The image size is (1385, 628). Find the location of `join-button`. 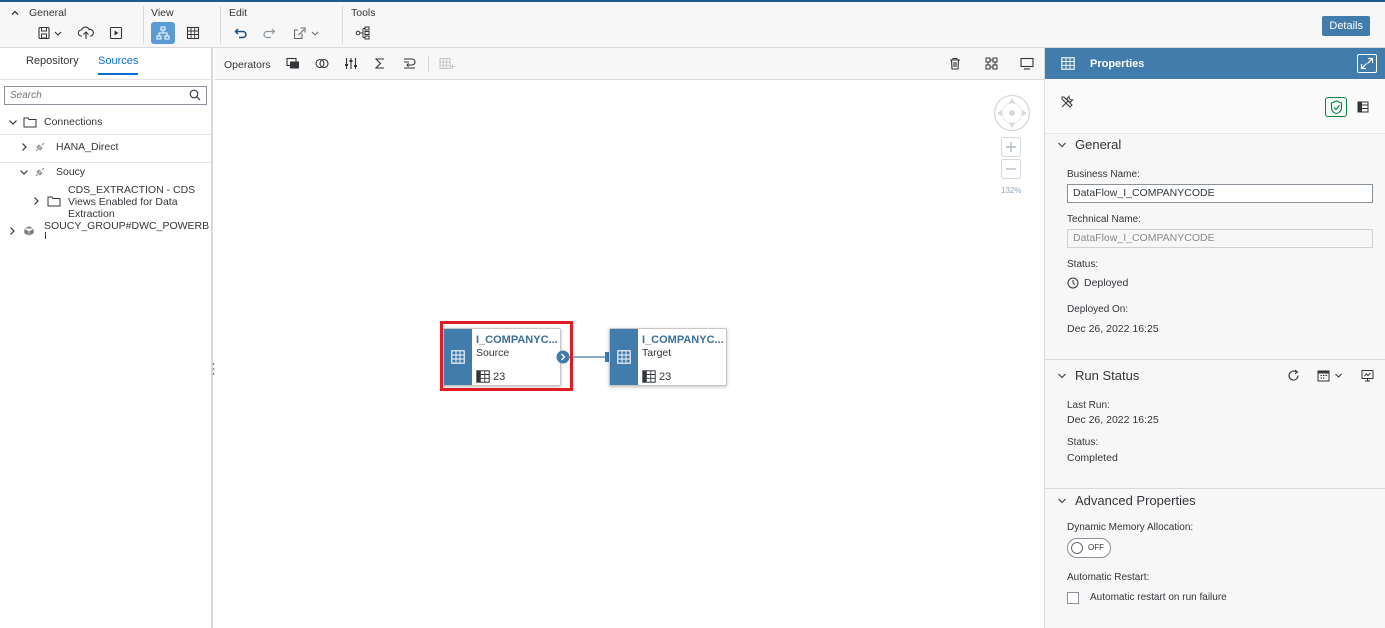

join-button is located at coordinates (322, 63).